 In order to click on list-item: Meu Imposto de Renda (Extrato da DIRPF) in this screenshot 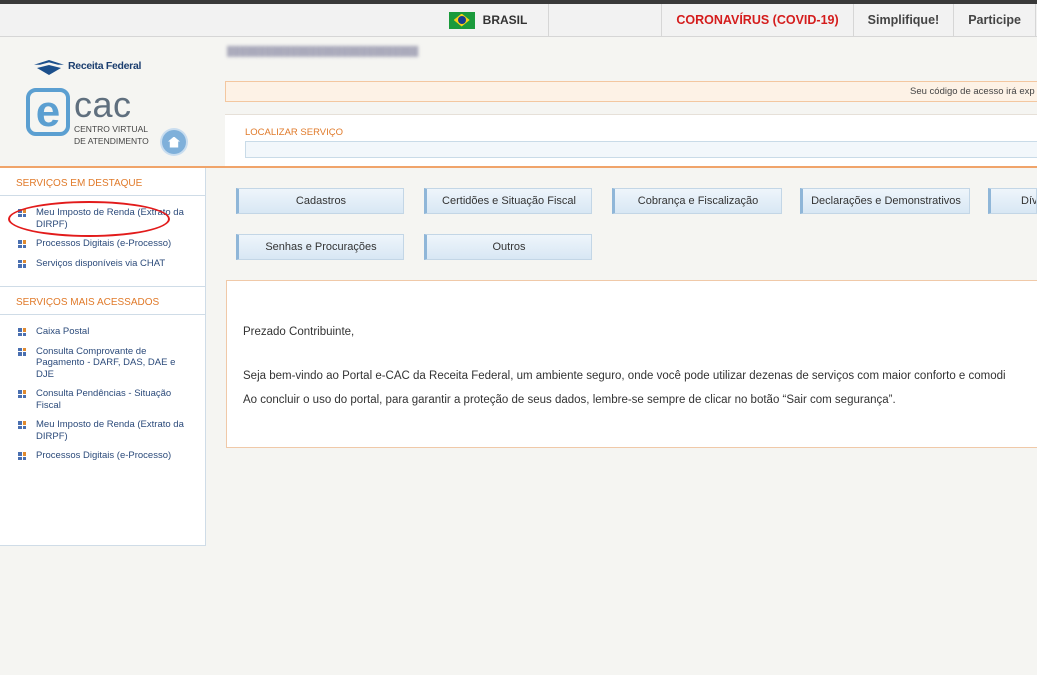, I will do `click(102, 431)`.